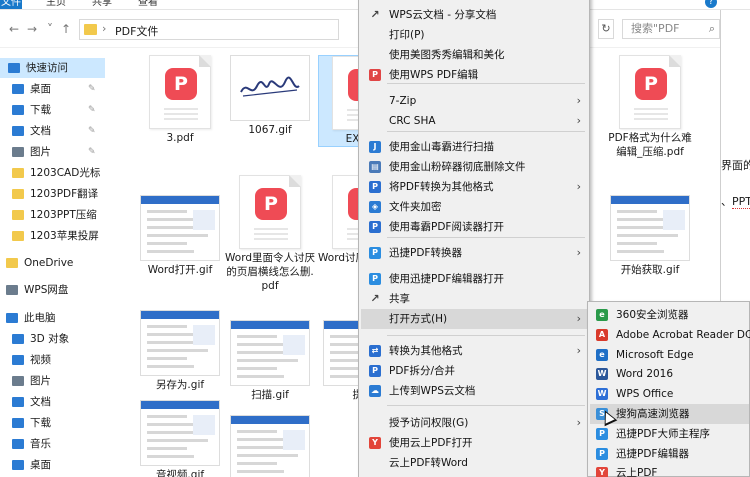 The width and height of the screenshot is (750, 477). I want to click on file-item: 扫描.gif, so click(270, 361).